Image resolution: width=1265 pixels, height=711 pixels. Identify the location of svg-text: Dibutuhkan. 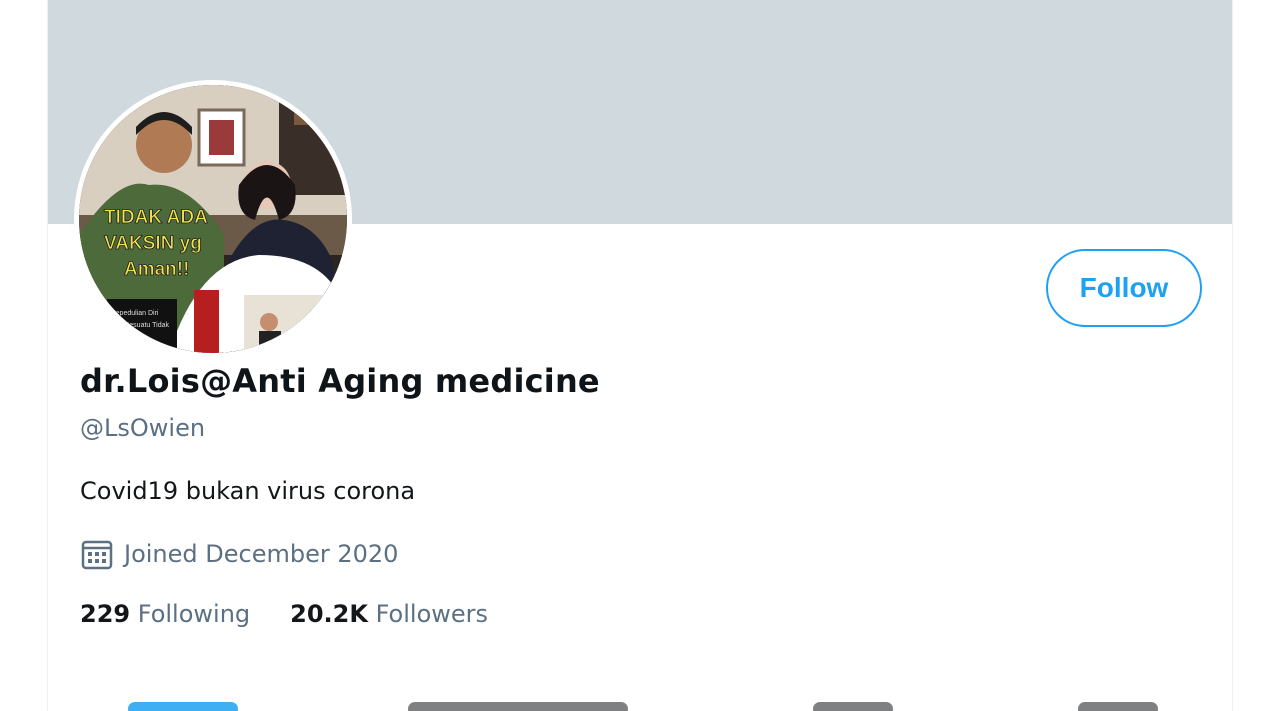
(129, 339).